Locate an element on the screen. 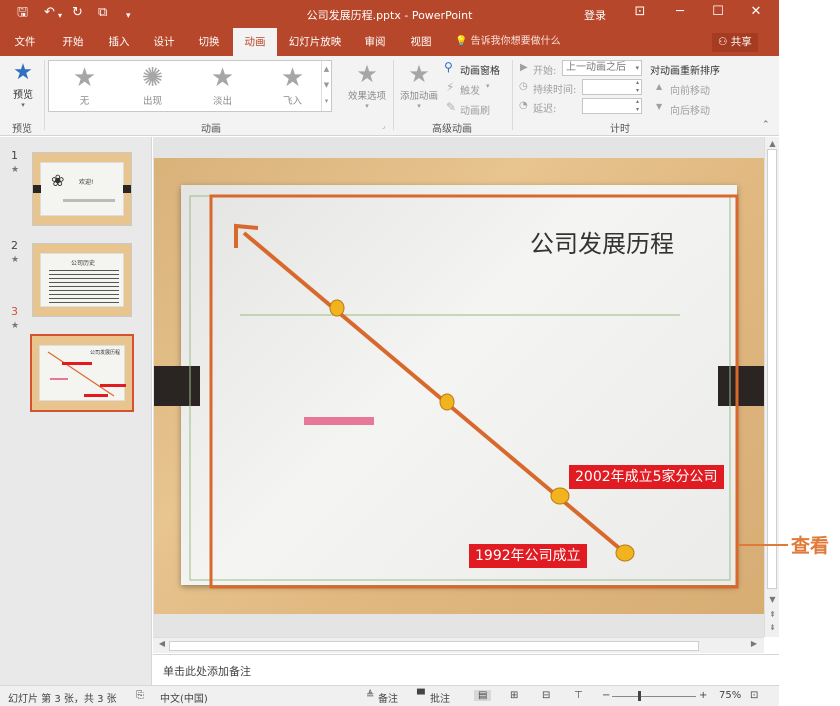  animation-painter-button: 动画刷 is located at coordinates (475, 109).